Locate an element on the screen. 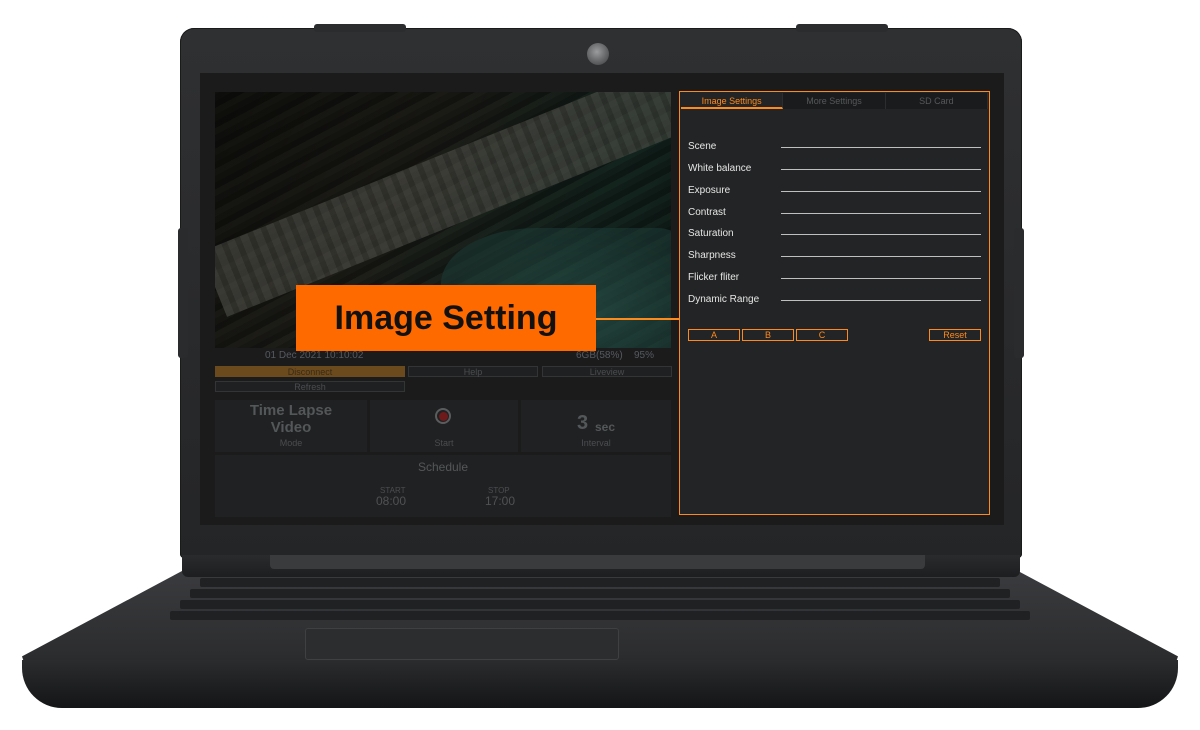 Image resolution: width=1200 pixels, height=730 pixels. refresh-button: Refresh is located at coordinates (310, 386).